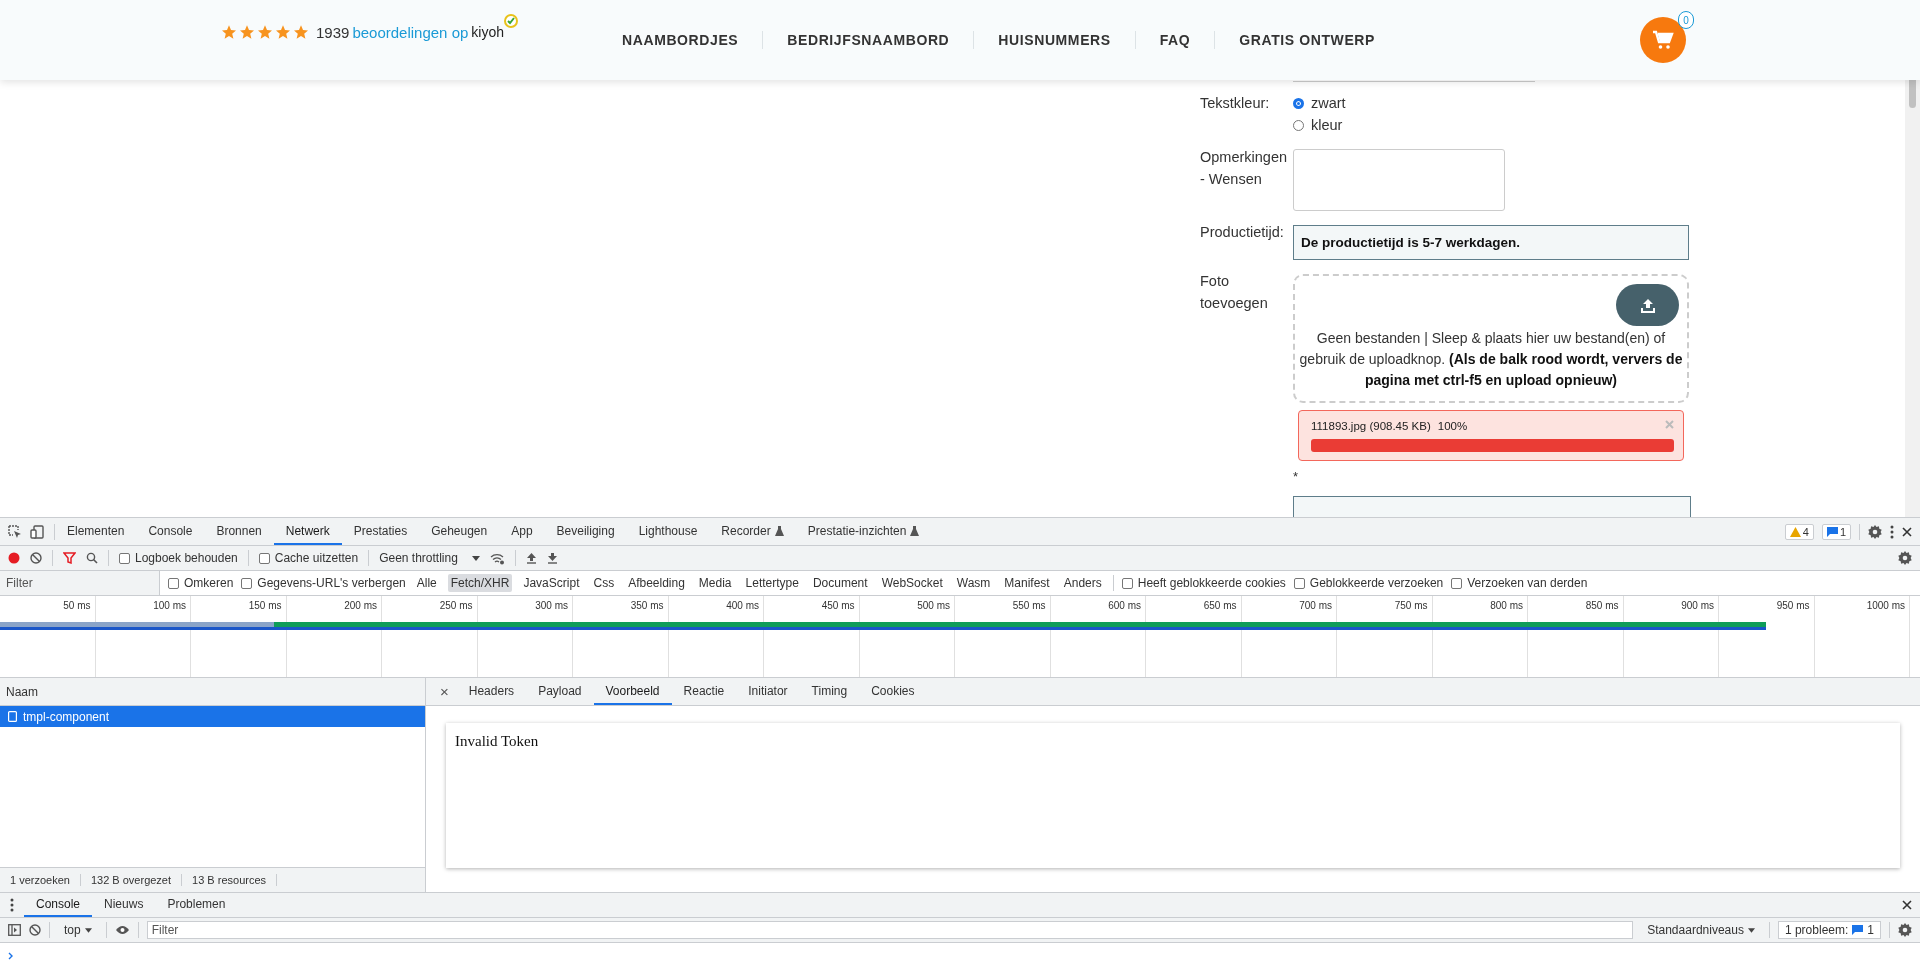 The width and height of the screenshot is (1920, 974). Describe the element at coordinates (1027, 583) in the screenshot. I see `type-filter-chip: Manifest` at that location.